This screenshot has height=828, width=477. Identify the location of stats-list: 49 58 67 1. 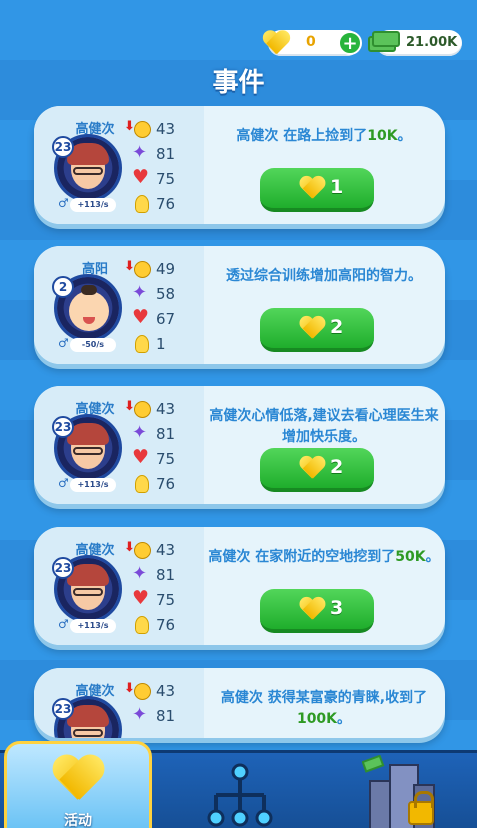
(162, 306).